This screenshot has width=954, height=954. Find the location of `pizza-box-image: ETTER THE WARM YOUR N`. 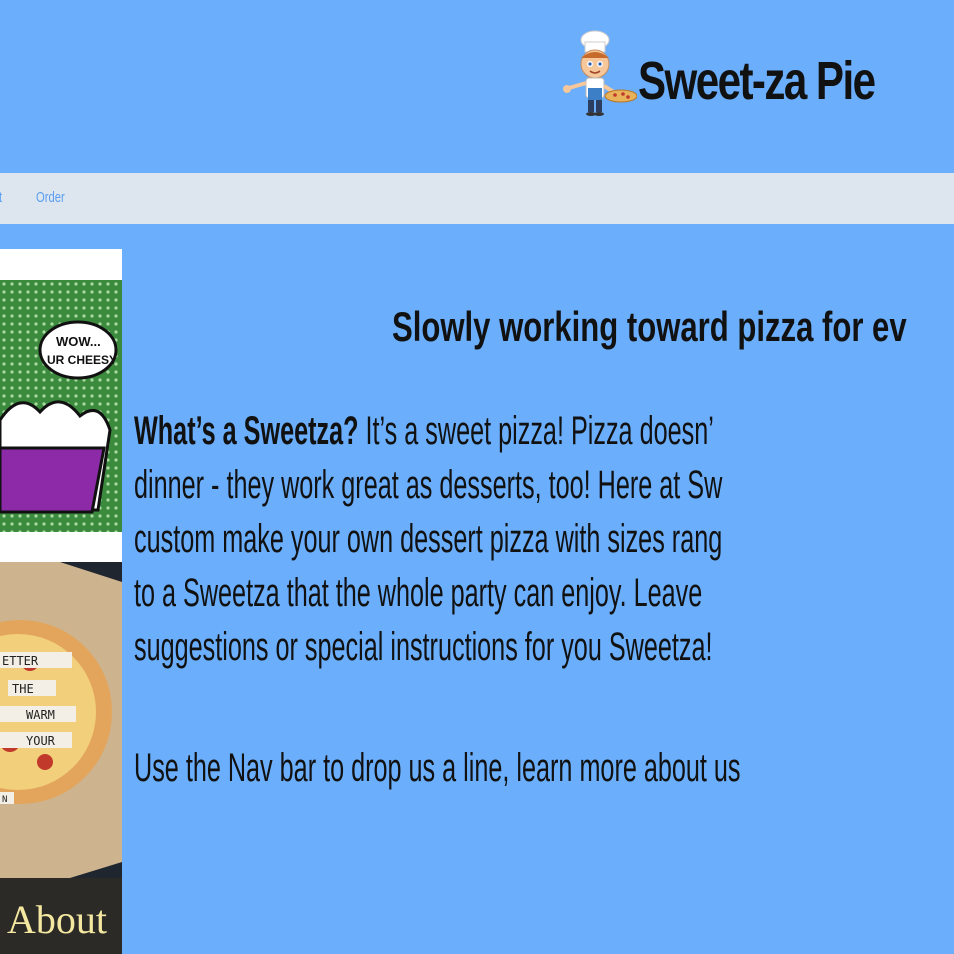

pizza-box-image: ETTER THE WARM YOUR N is located at coordinates (61, 720).